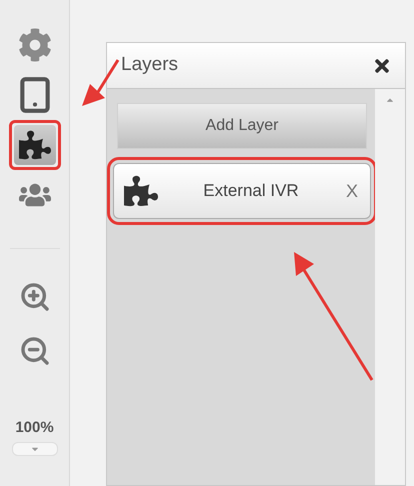  Describe the element at coordinates (101, 82) in the screenshot. I see `annotation-arrow` at that location.